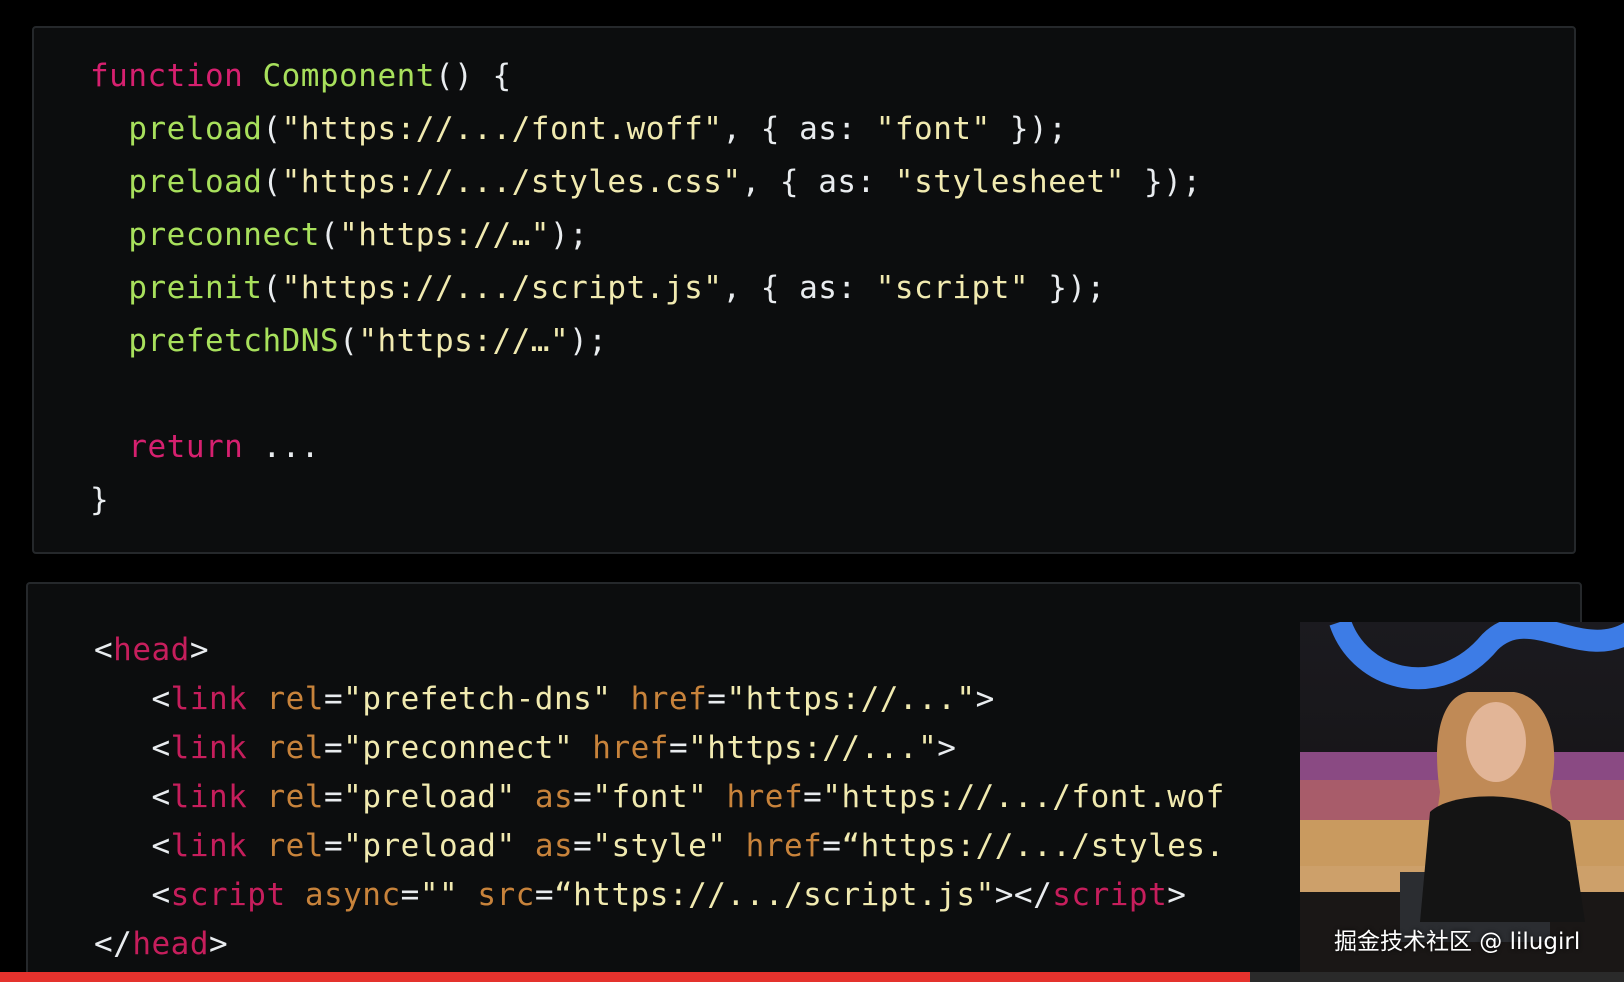 Image resolution: width=1624 pixels, height=982 pixels. I want to click on video-progress-bar, so click(812, 977).